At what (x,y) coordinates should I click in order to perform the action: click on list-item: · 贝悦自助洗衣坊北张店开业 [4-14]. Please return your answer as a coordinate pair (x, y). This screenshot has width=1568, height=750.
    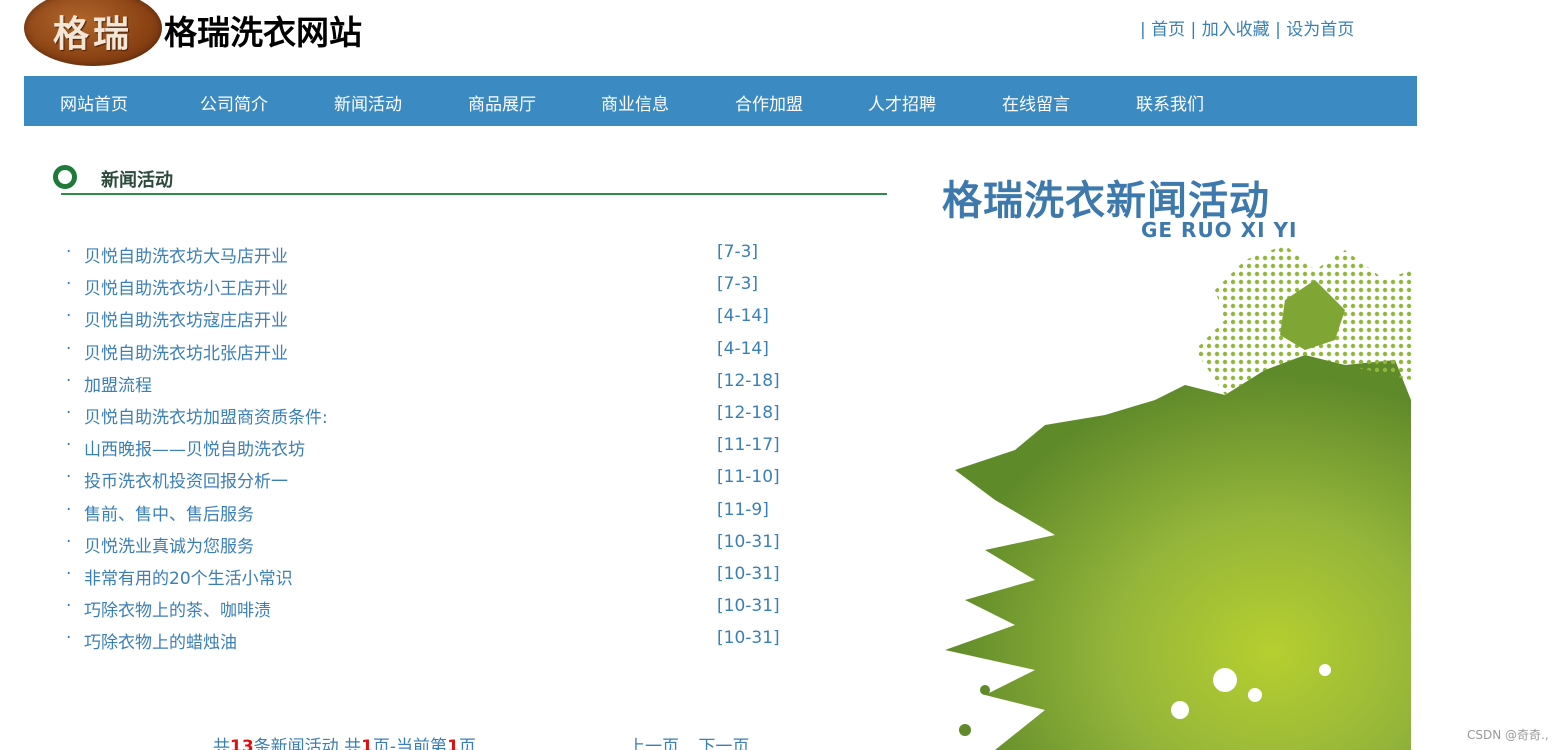
    Looking at the image, I should click on (446, 353).